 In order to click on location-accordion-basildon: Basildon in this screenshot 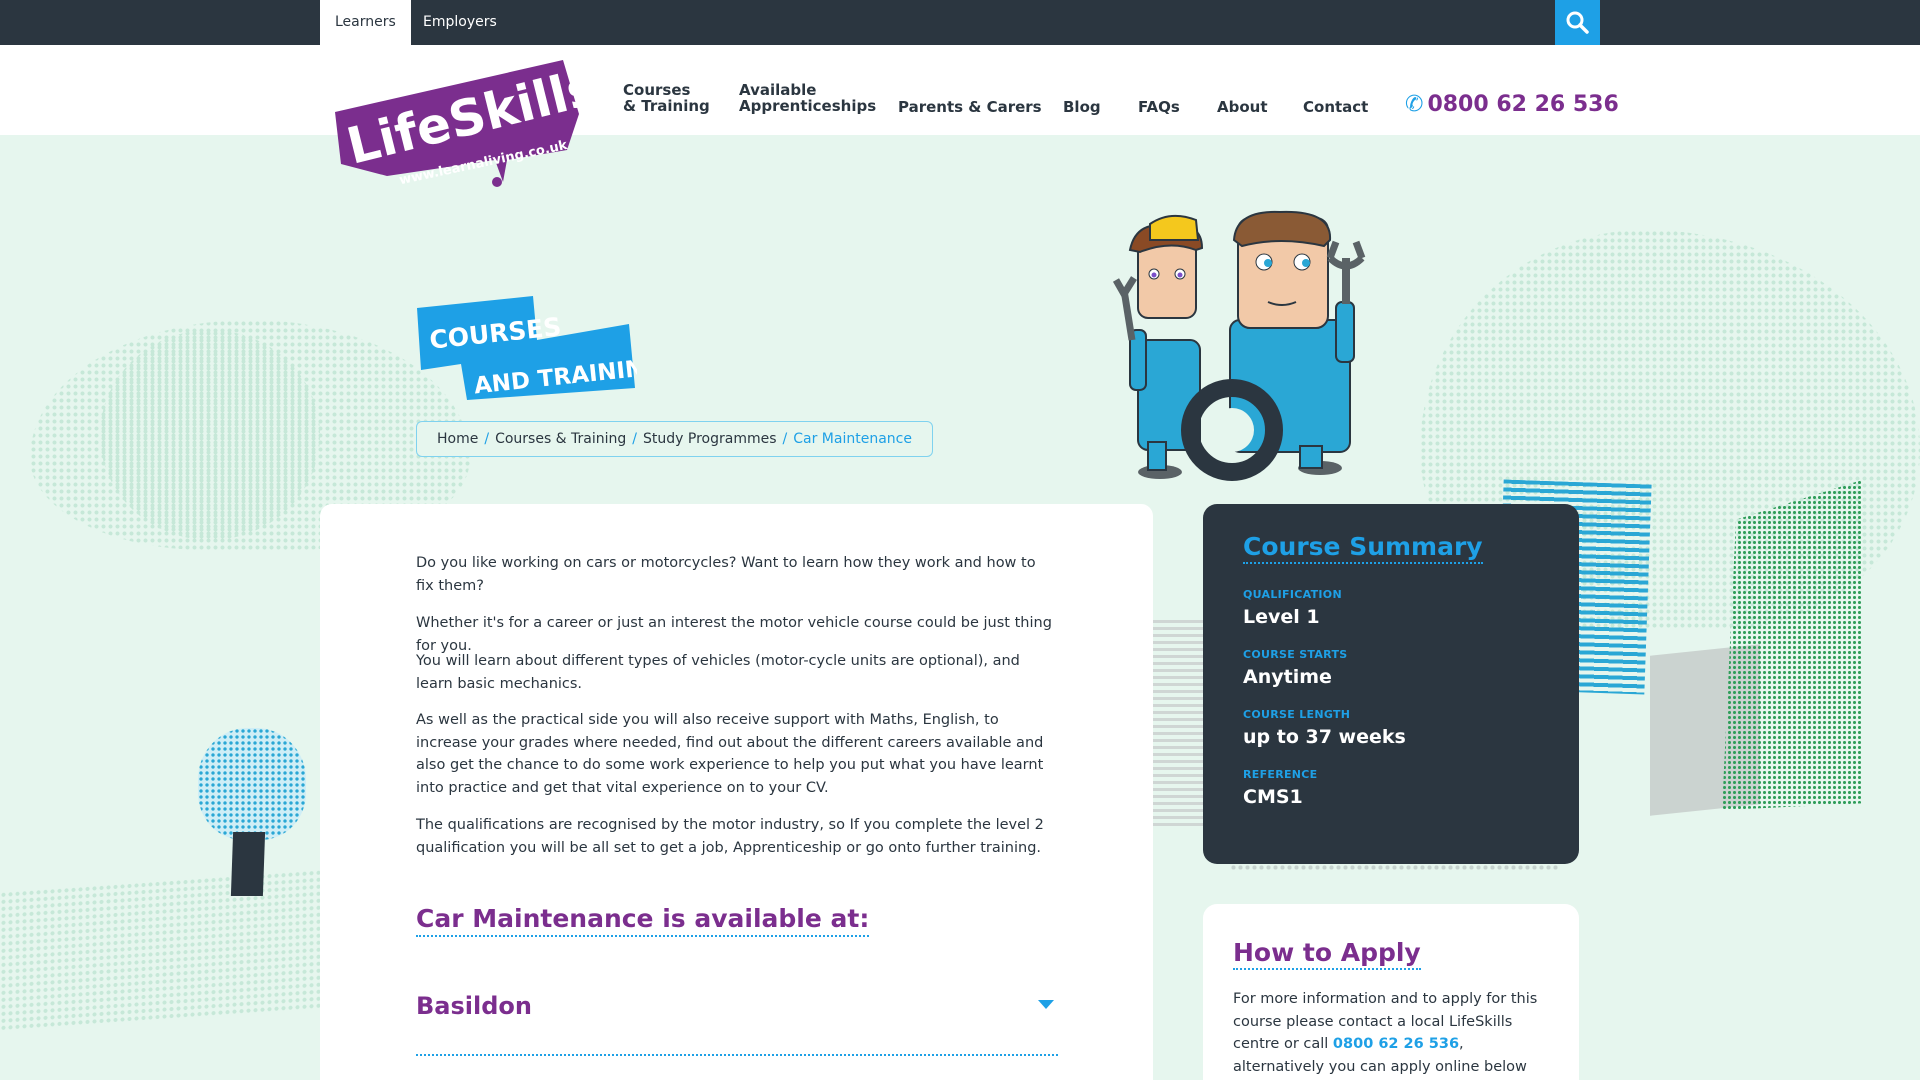, I will do `click(737, 1019)`.